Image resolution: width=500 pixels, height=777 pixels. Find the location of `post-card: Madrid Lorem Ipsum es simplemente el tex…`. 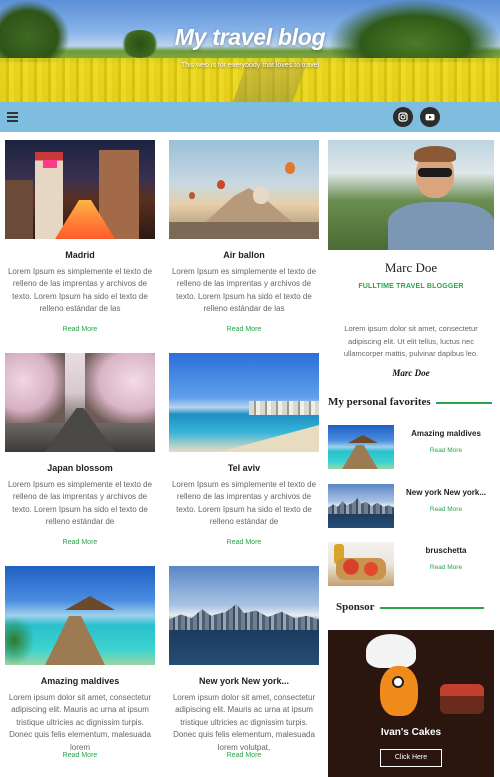

post-card: Madrid Lorem Ipsum es simplemente el tex… is located at coordinates (80, 236).